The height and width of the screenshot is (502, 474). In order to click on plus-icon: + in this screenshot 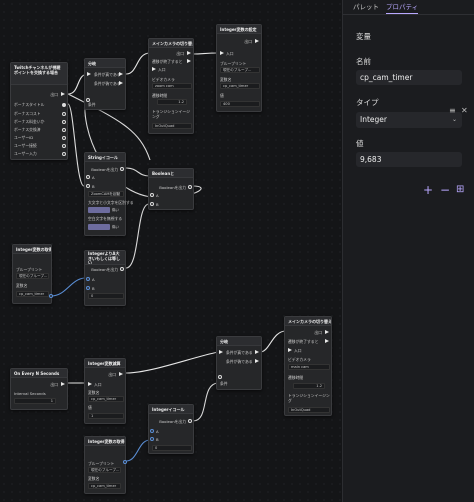, I will do `click(428, 190)`.